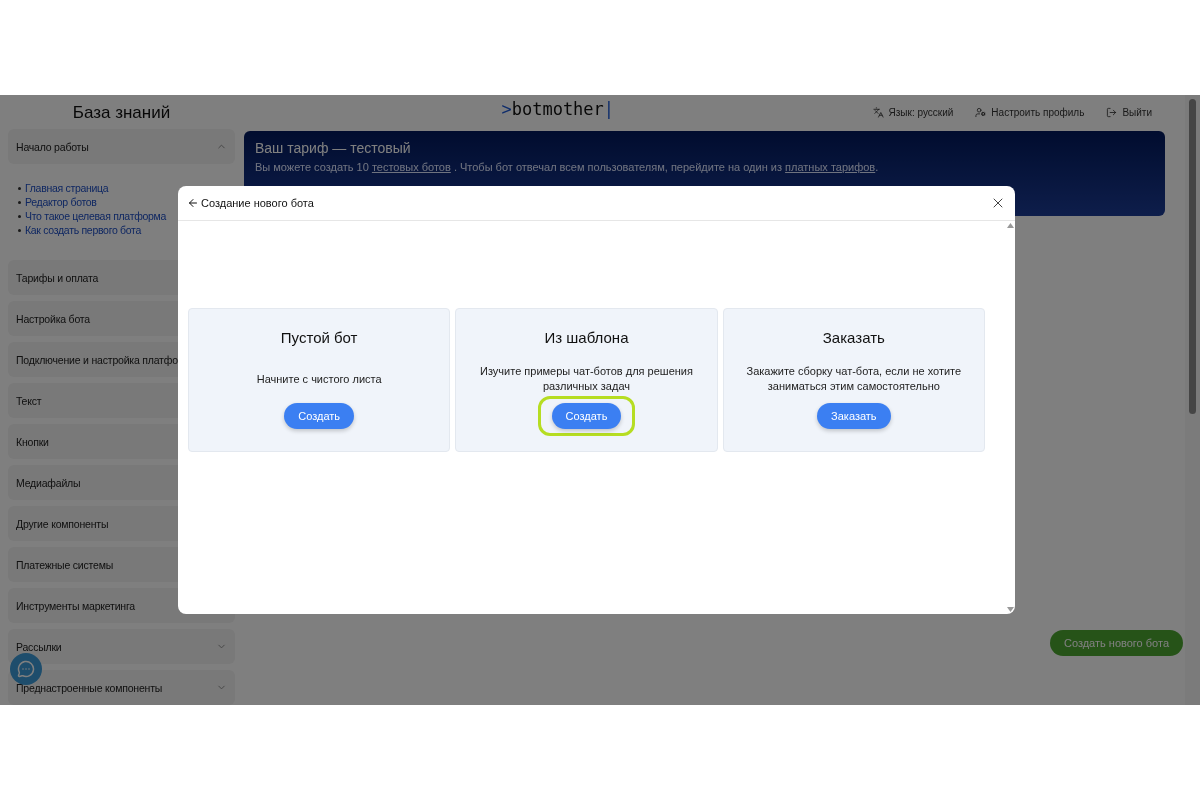 This screenshot has height=800, width=1200. I want to click on sidebar-title: База знаний, so click(121, 112).